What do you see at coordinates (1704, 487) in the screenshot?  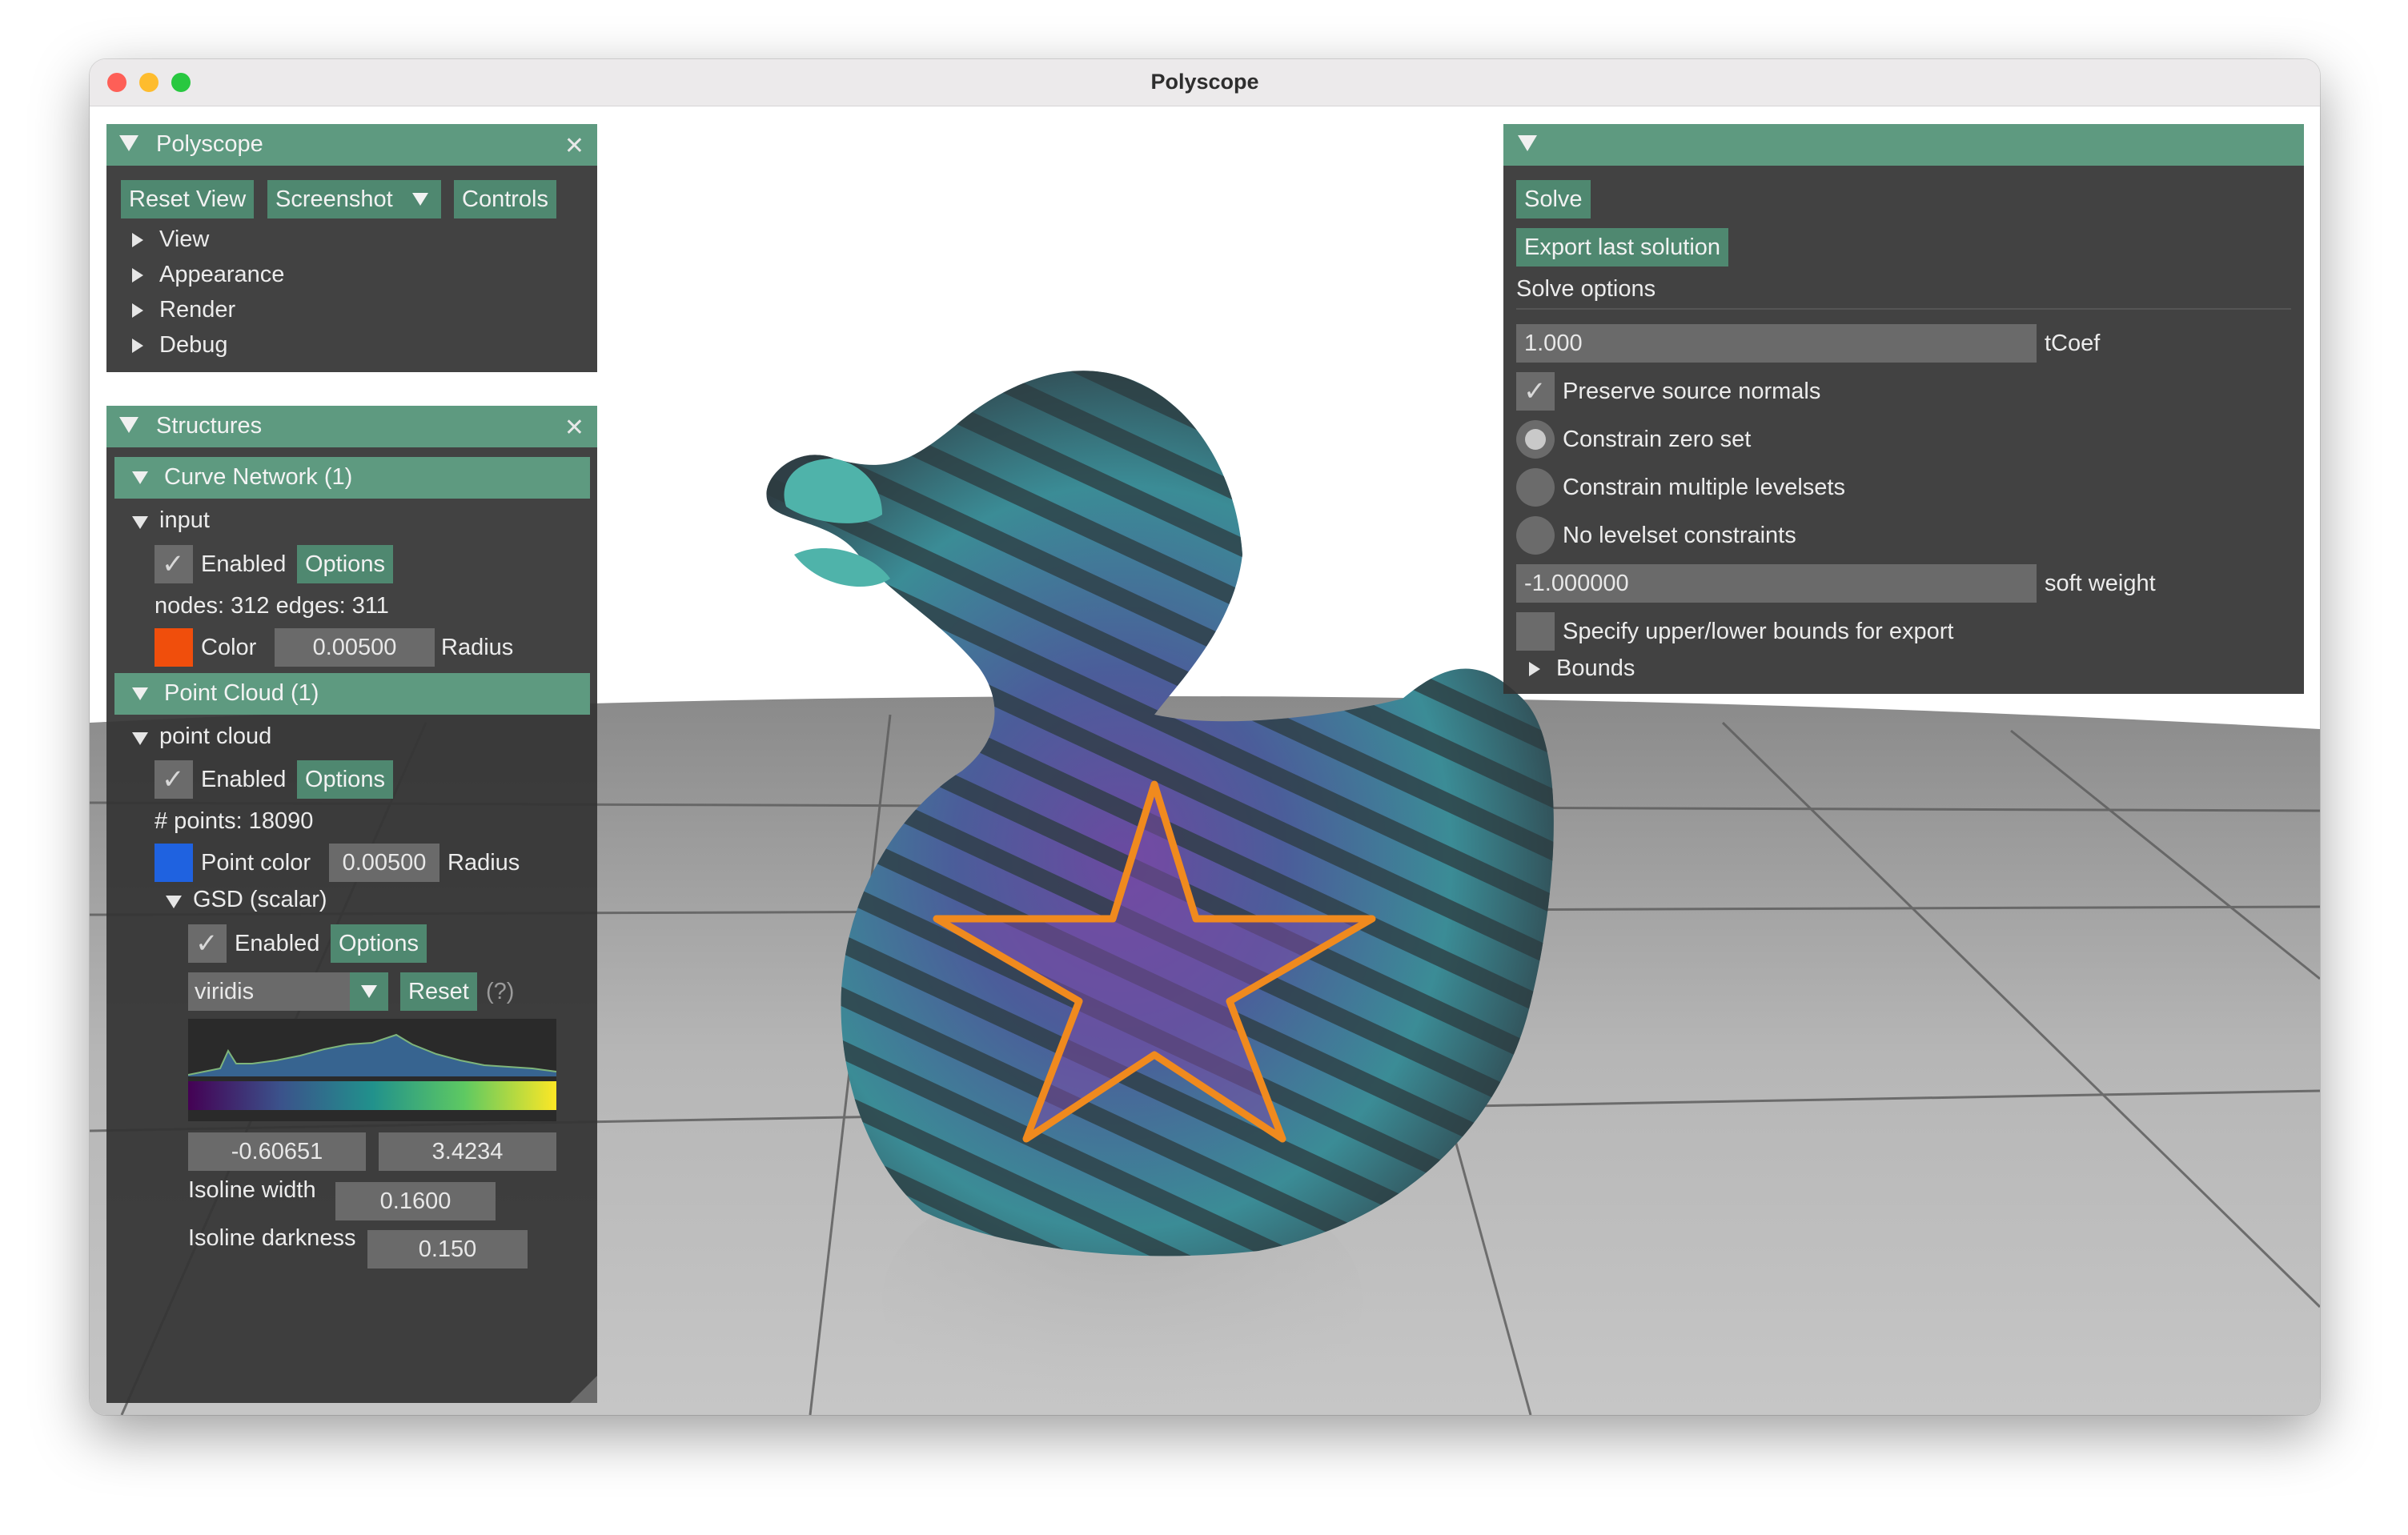 I see `radio-multiple-label: Constrain multiple levelsets` at bounding box center [1704, 487].